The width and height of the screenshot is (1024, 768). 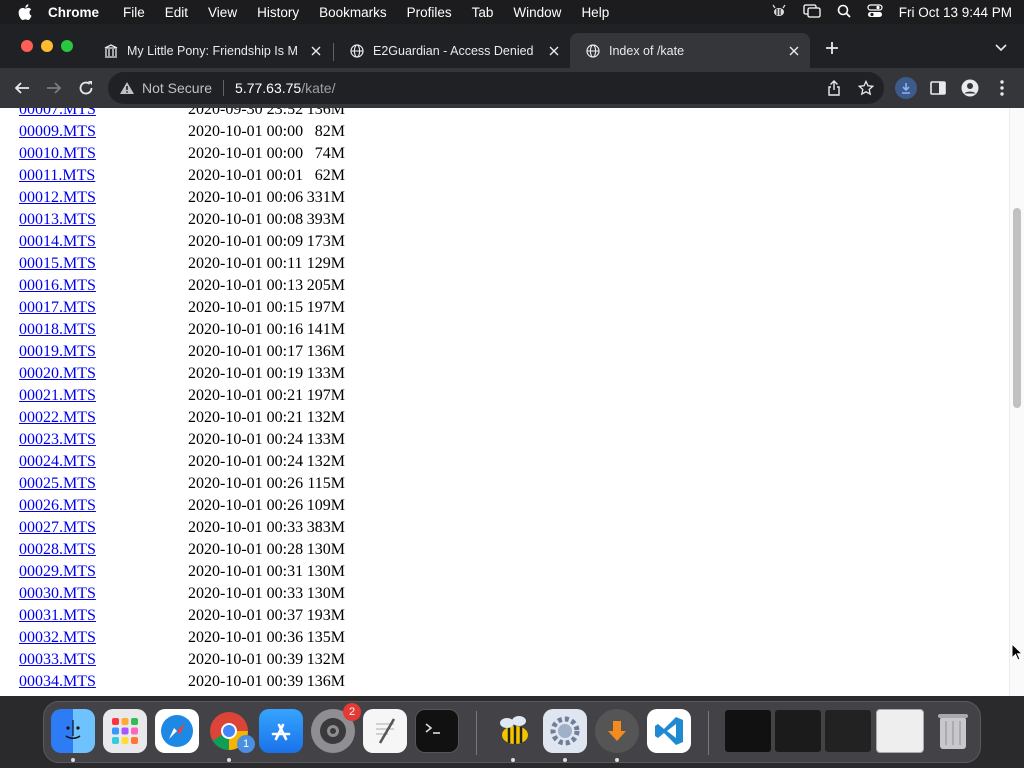 I want to click on not-secure-warning-icon, so click(x=127, y=88).